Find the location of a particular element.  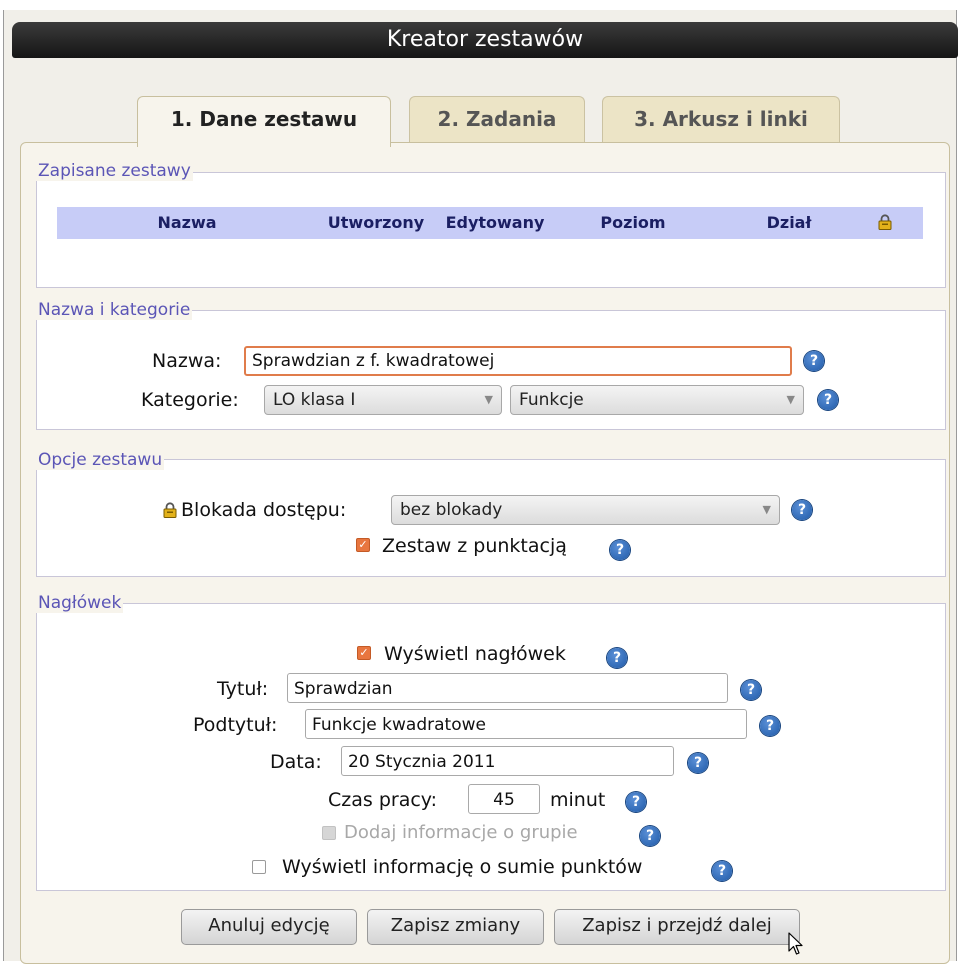

date-input: 20 Stycznia 2011 is located at coordinates (507, 761).